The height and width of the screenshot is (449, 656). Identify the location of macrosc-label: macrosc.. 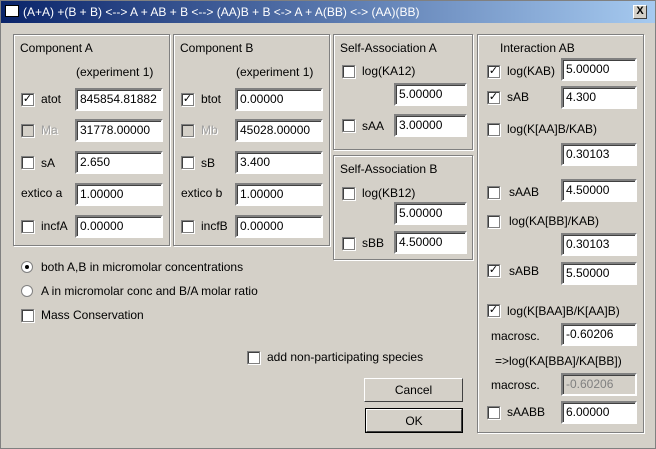
(515, 336).